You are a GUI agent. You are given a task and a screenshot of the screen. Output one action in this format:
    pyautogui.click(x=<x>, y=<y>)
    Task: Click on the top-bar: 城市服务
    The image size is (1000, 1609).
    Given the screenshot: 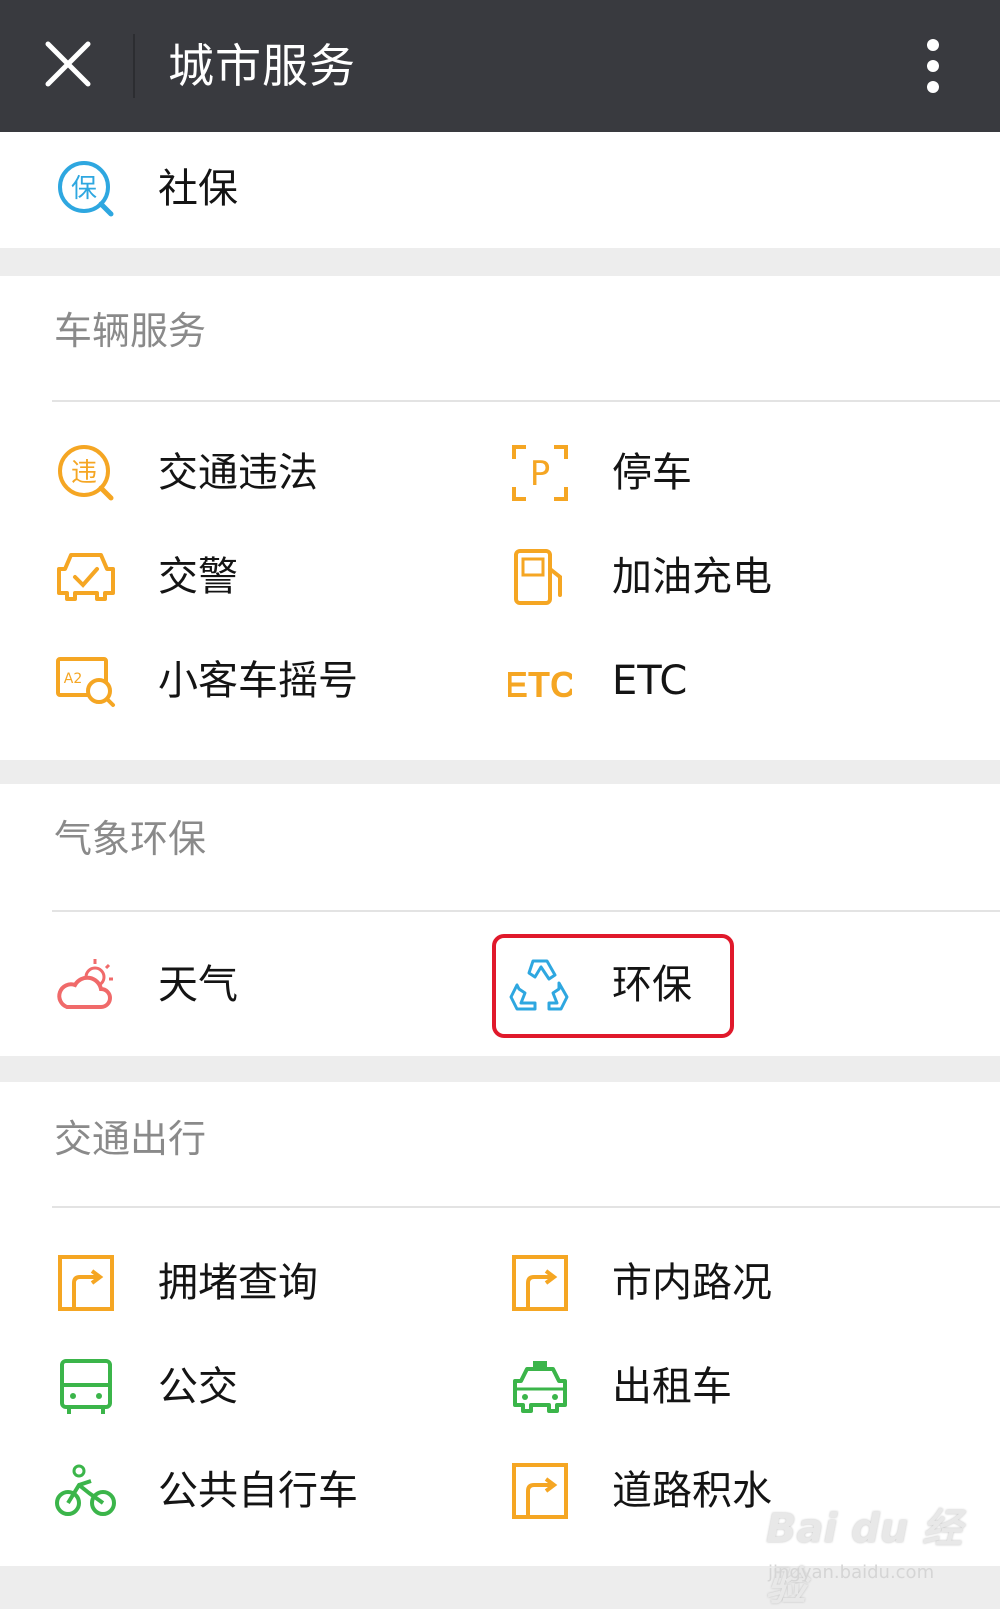 What is the action you would take?
    pyautogui.click(x=500, y=66)
    